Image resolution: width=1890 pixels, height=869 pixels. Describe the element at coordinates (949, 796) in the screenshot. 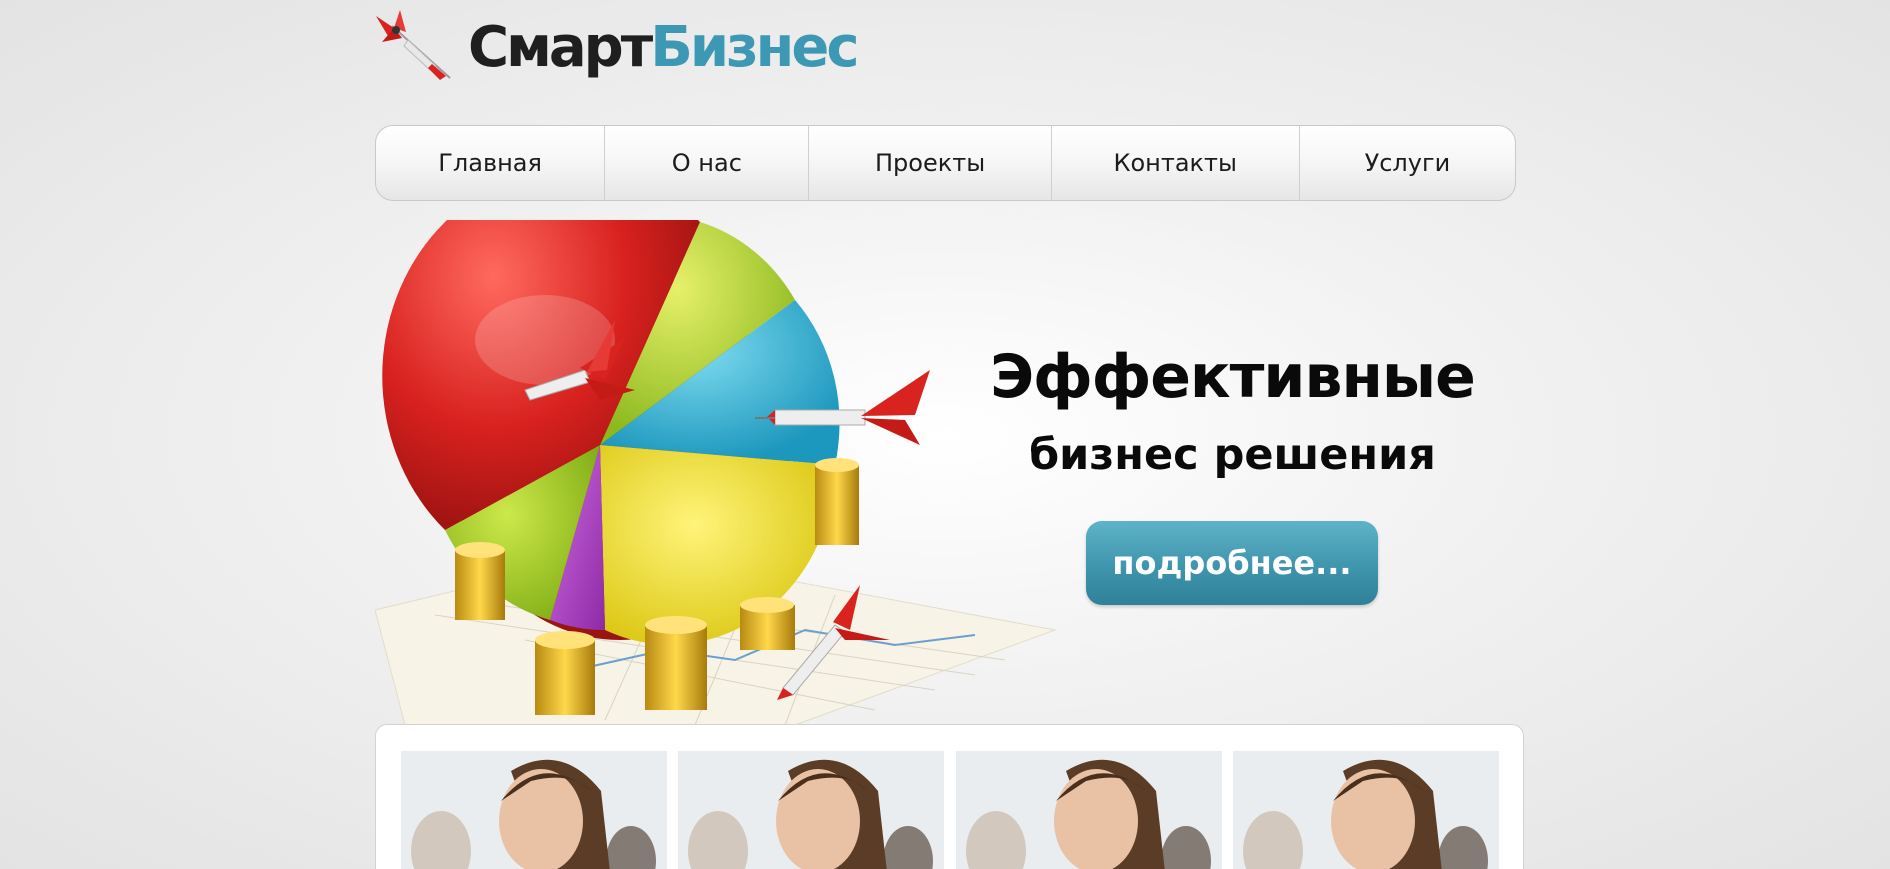

I see `gallery-panel` at that location.